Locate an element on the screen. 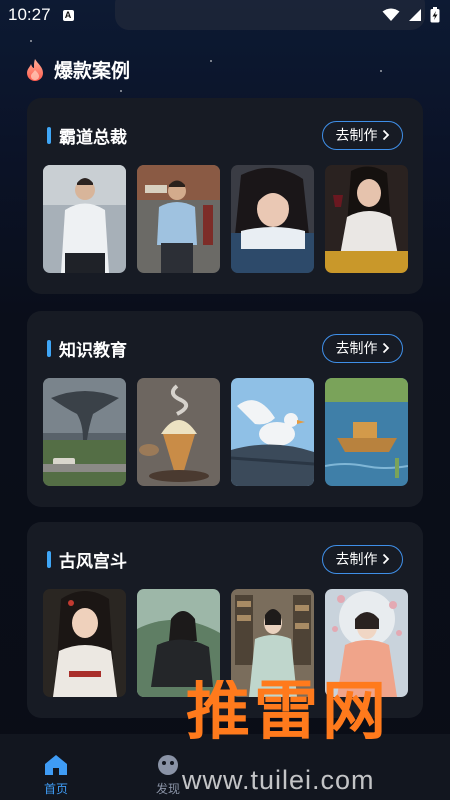 The image size is (450, 800). hanfu-girl-photo is located at coordinates (84, 643).